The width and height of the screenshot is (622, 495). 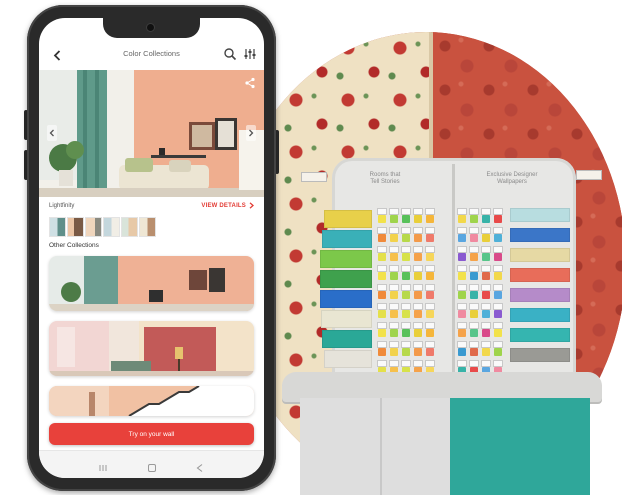 I want to click on search-button, so click(x=230, y=54).